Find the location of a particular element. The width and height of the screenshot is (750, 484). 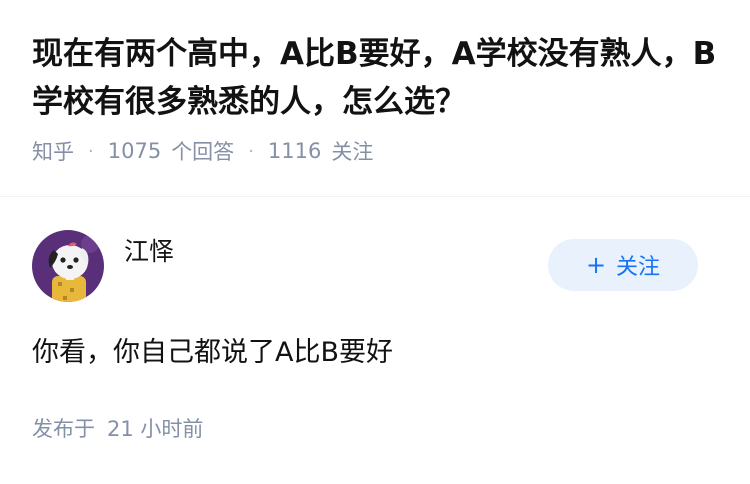

answer-content: 你看，你自己都说了A比B要好 is located at coordinates (375, 353).